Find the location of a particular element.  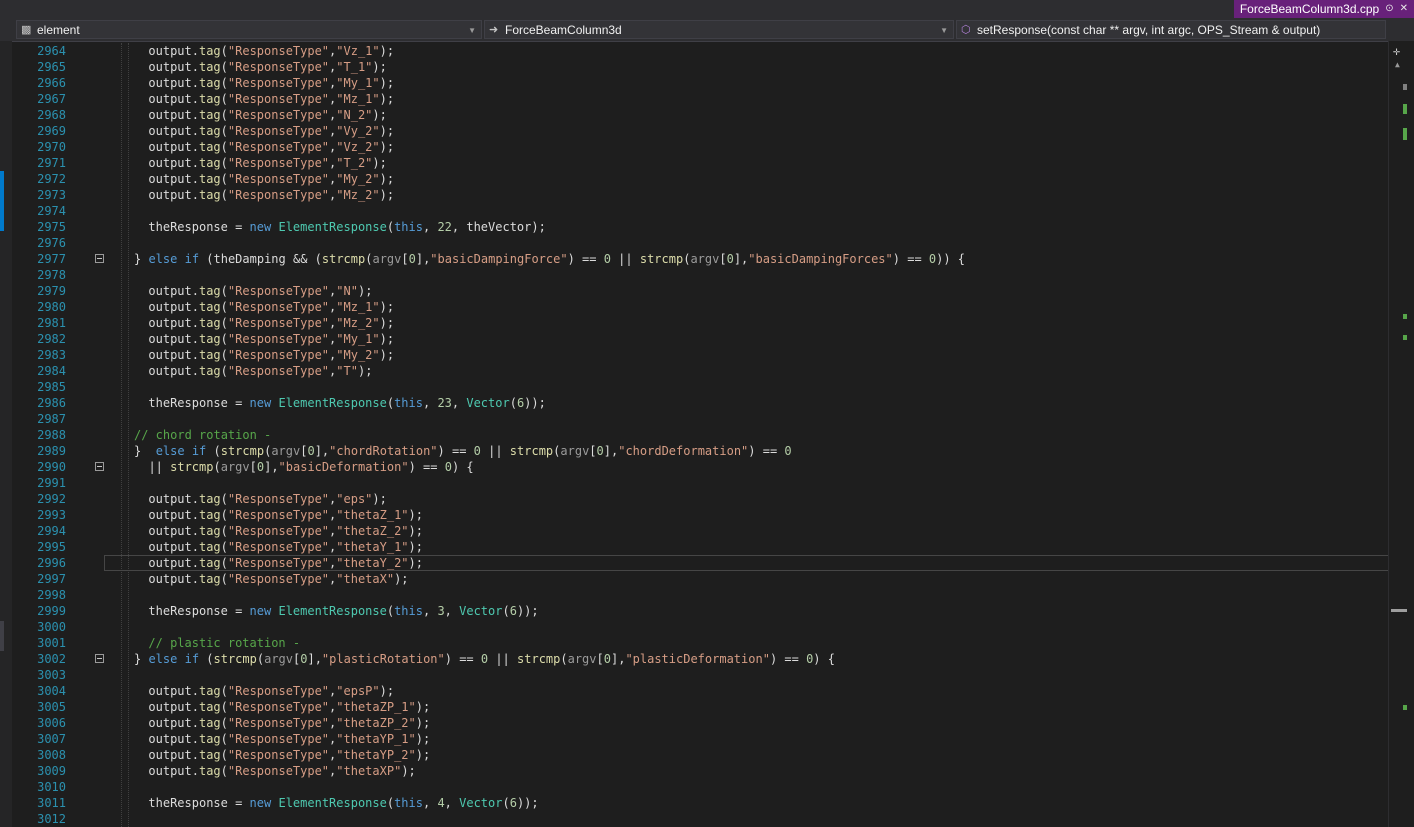

code-line: 2970 output.tag("ResponseType","Vz_2"); is located at coordinates (694, 147).